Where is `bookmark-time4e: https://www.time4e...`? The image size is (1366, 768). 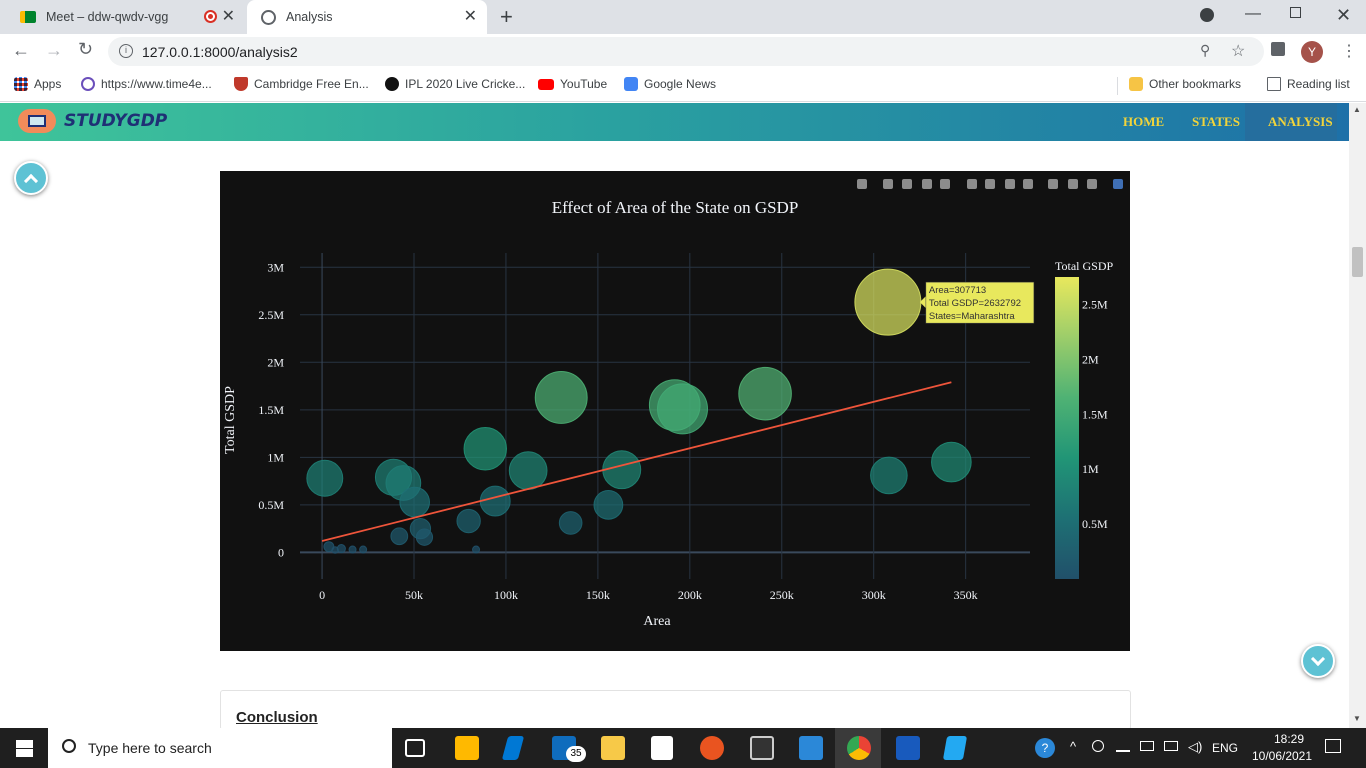
bookmark-time4e: https://www.time4e... is located at coordinates (146, 84).